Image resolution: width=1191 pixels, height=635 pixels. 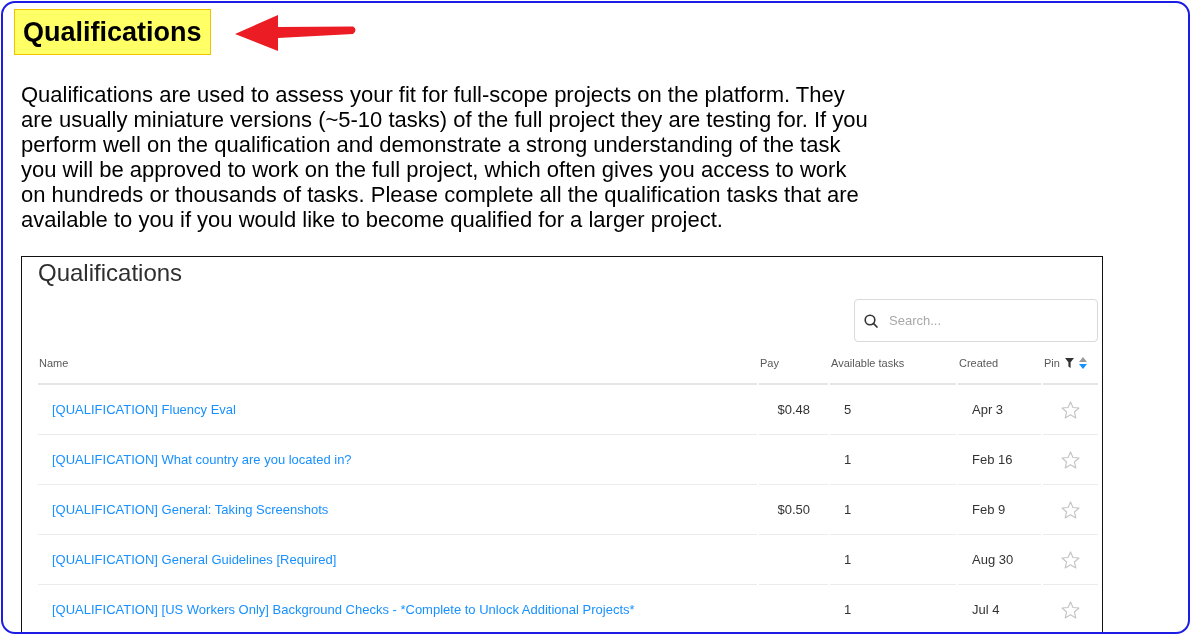 I want to click on created-date: Apr 3, so click(x=988, y=409).